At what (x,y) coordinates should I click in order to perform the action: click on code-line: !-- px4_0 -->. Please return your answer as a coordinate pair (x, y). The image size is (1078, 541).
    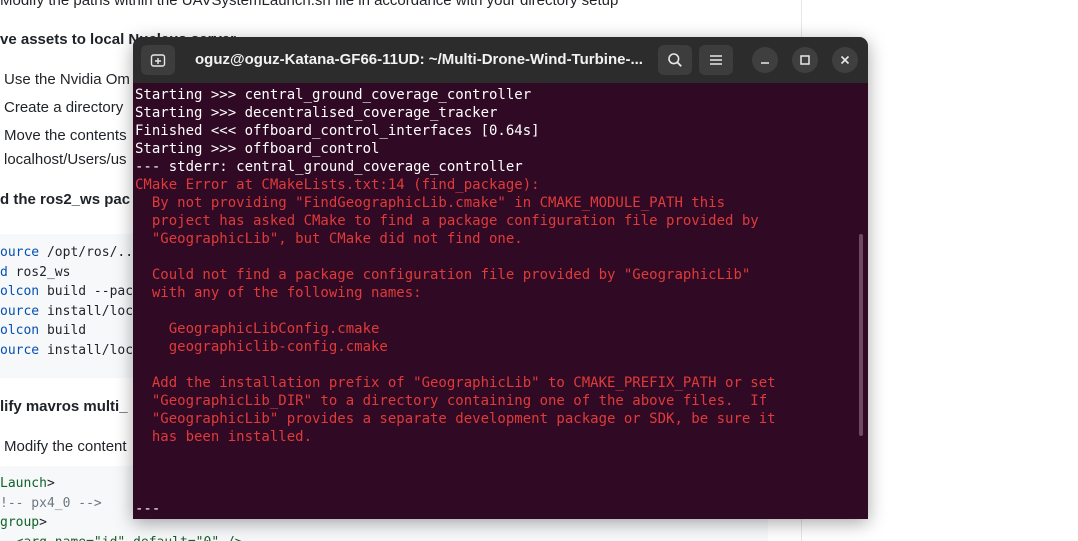
    Looking at the image, I should click on (51, 503).